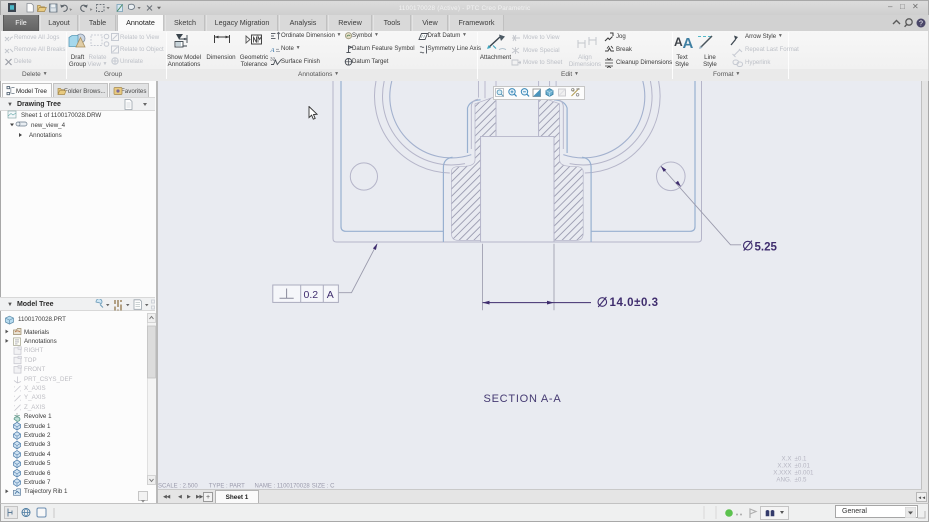 Image resolution: width=929 pixels, height=522 pixels. Describe the element at coordinates (784, 466) in the screenshot. I see `svg-text: X.XX` at that location.